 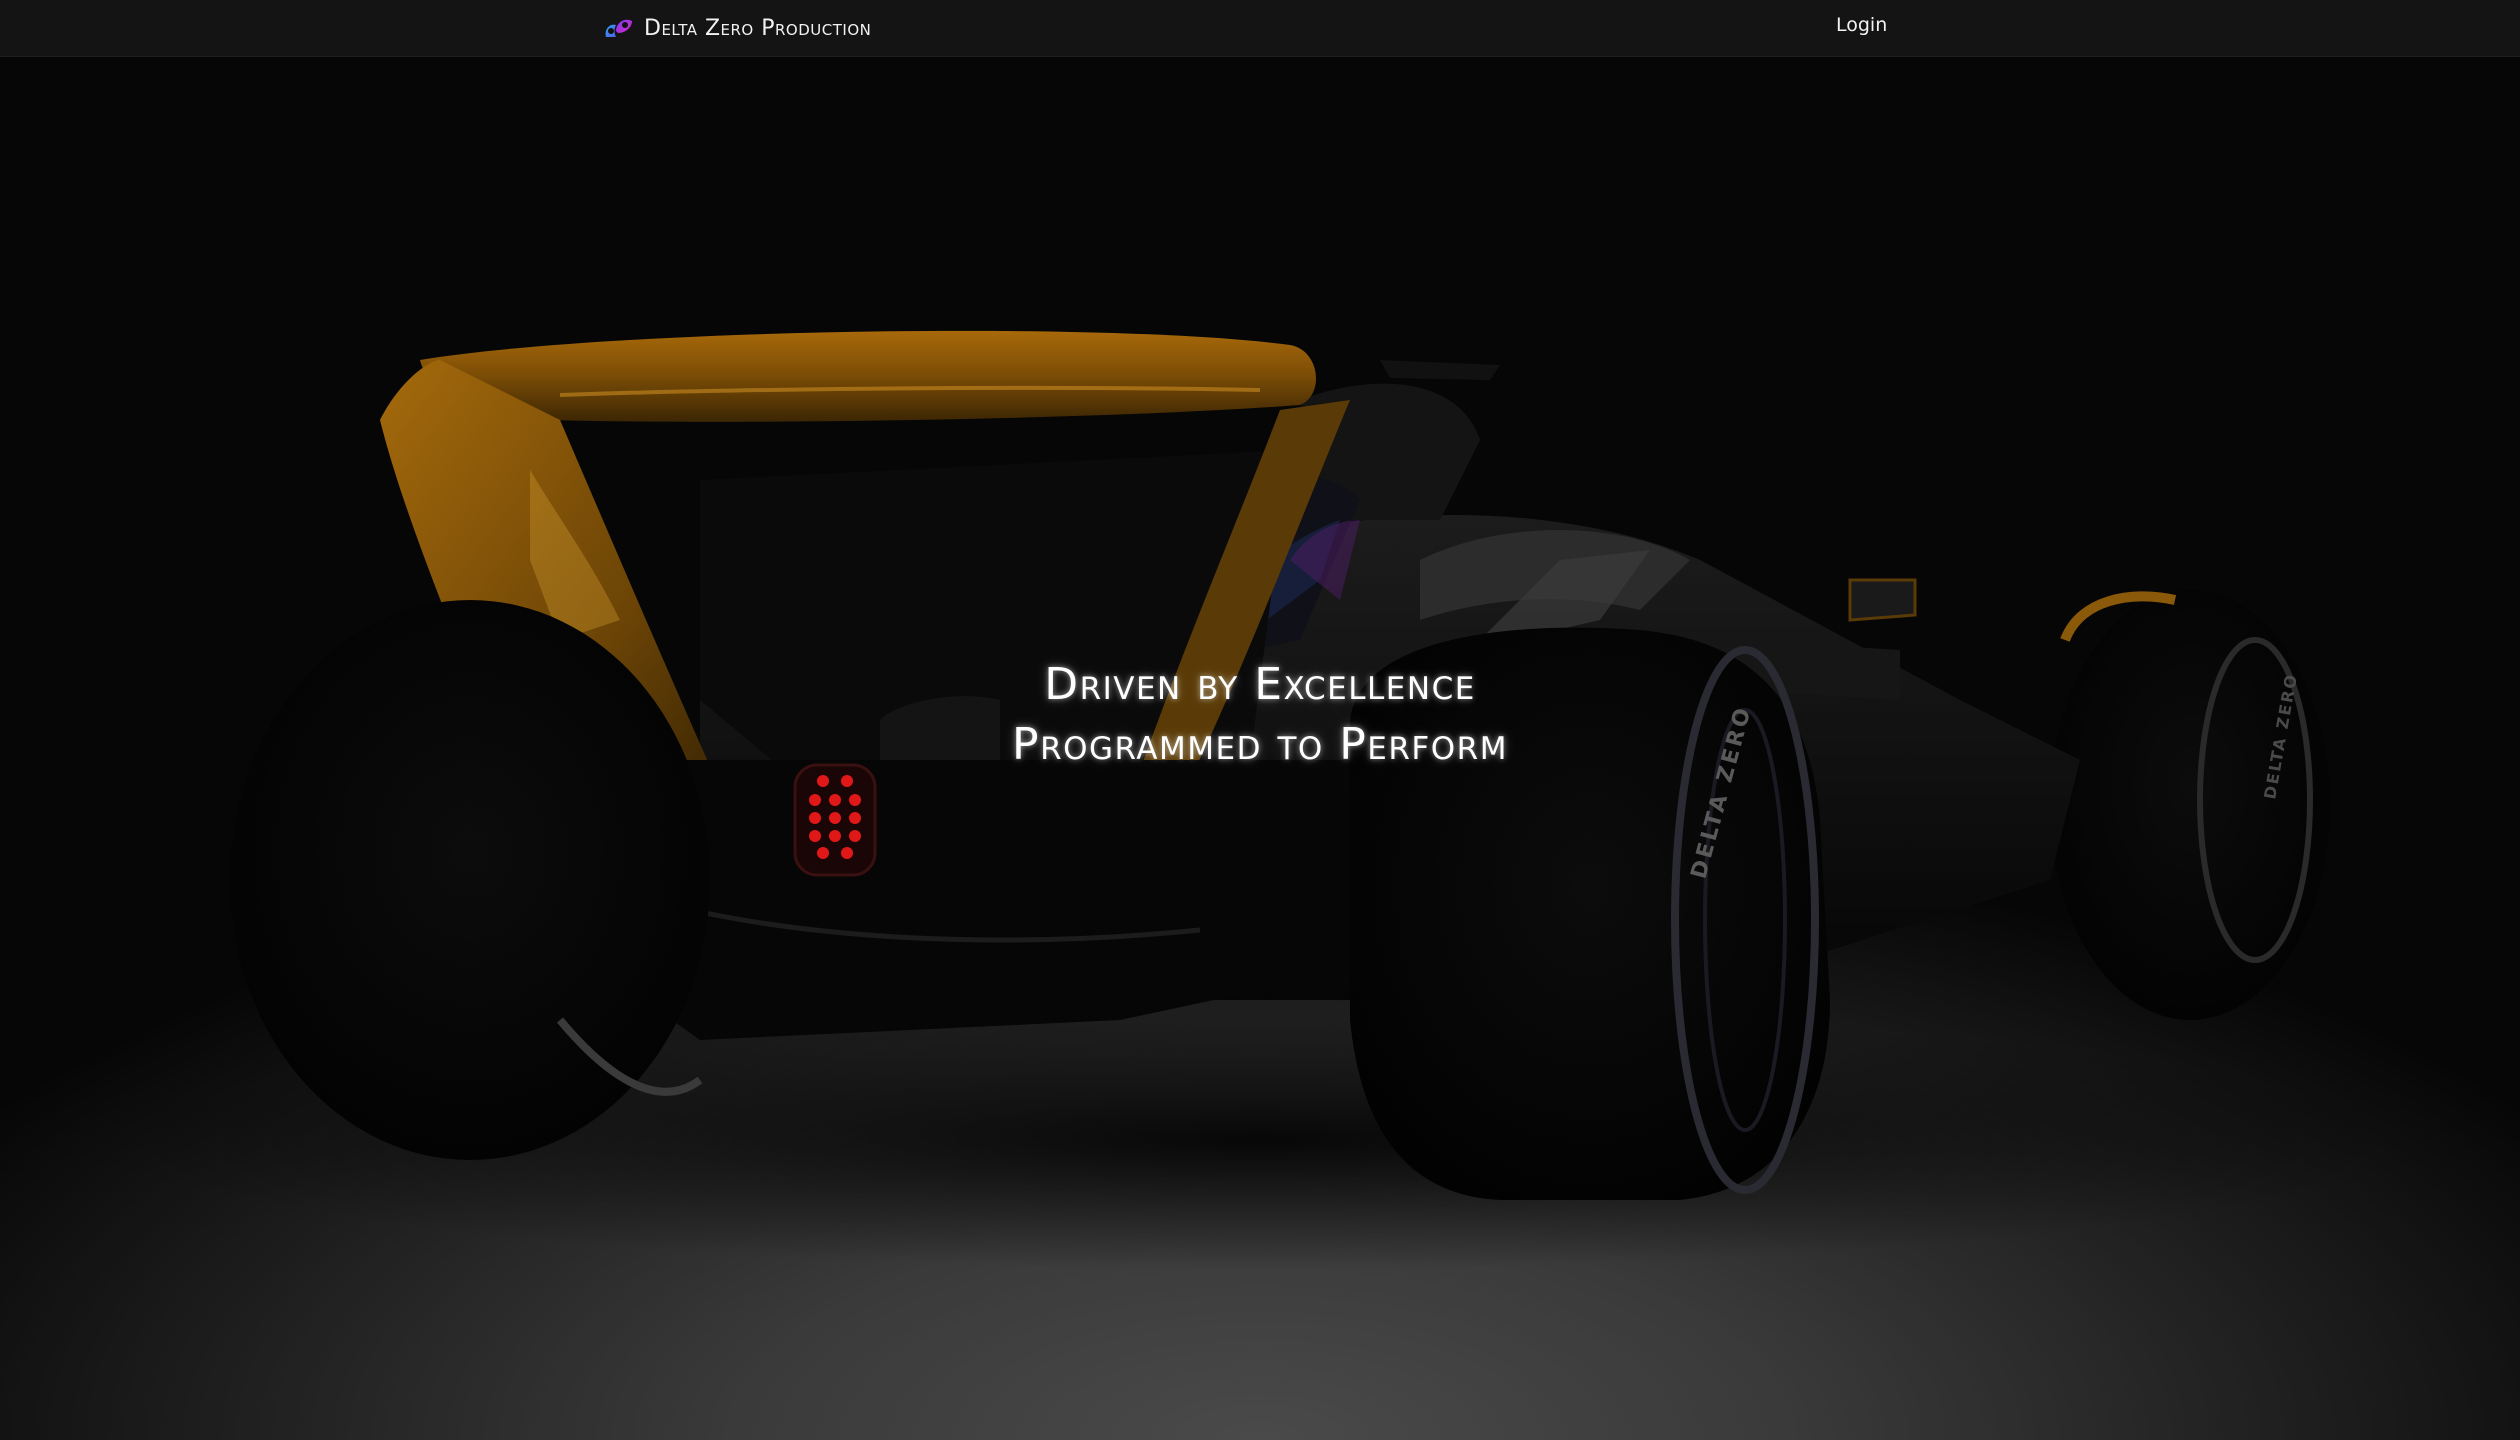 I want to click on brand: Delta Zero Production, so click(x=736, y=28).